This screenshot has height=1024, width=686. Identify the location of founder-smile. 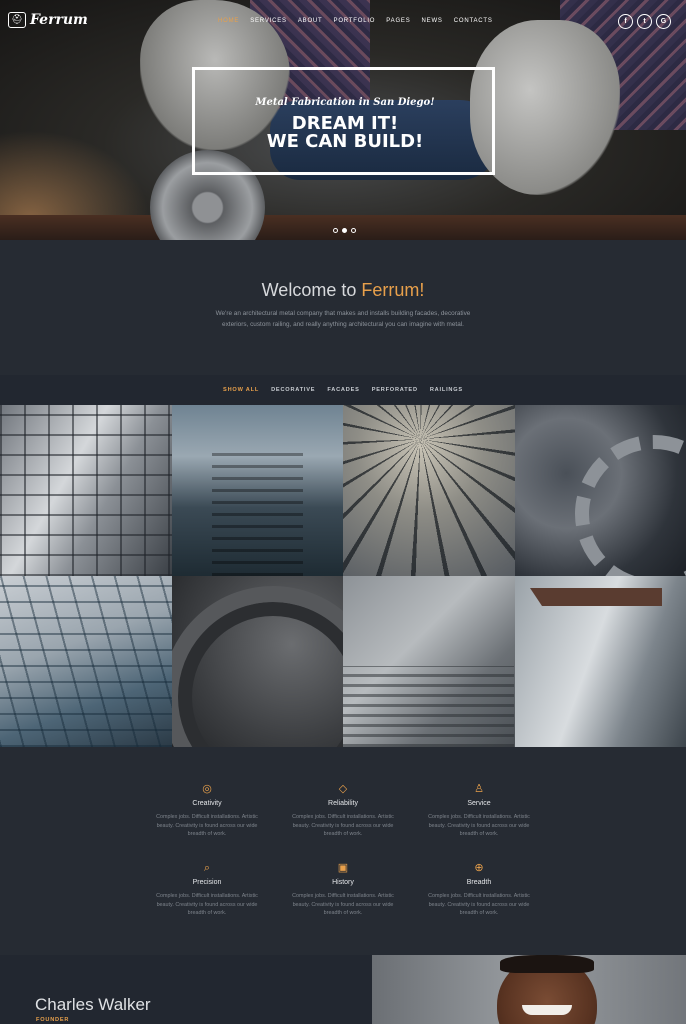
(547, 1010).